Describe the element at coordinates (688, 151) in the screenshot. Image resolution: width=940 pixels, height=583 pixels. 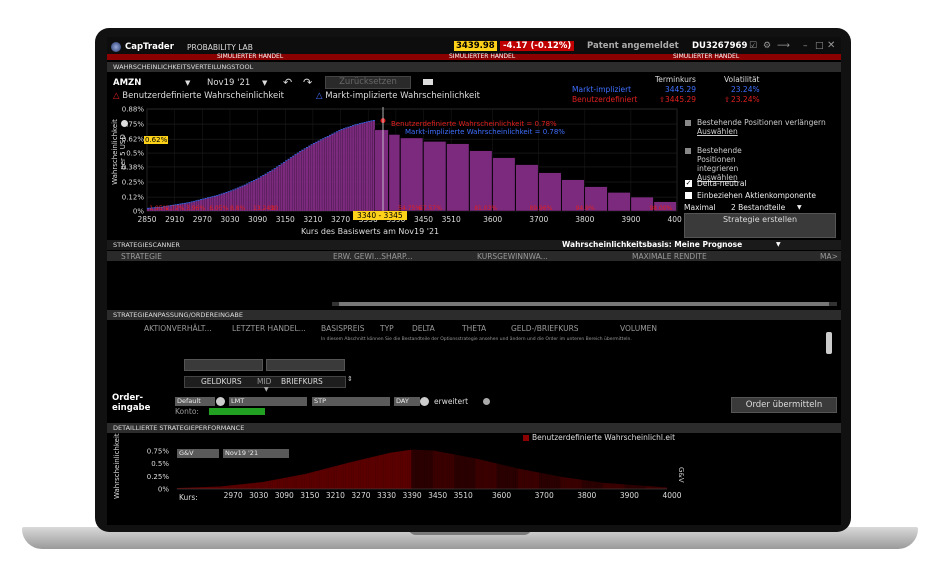
I see `checkbox-integrate` at that location.